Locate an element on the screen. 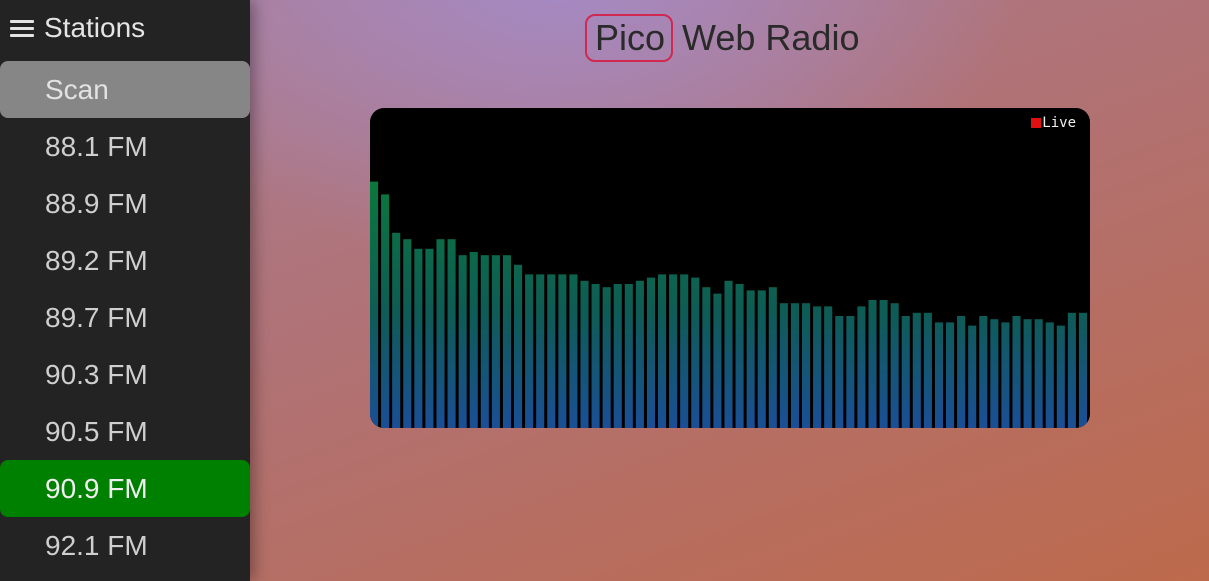  title-brand-box: Pico is located at coordinates (629, 38).